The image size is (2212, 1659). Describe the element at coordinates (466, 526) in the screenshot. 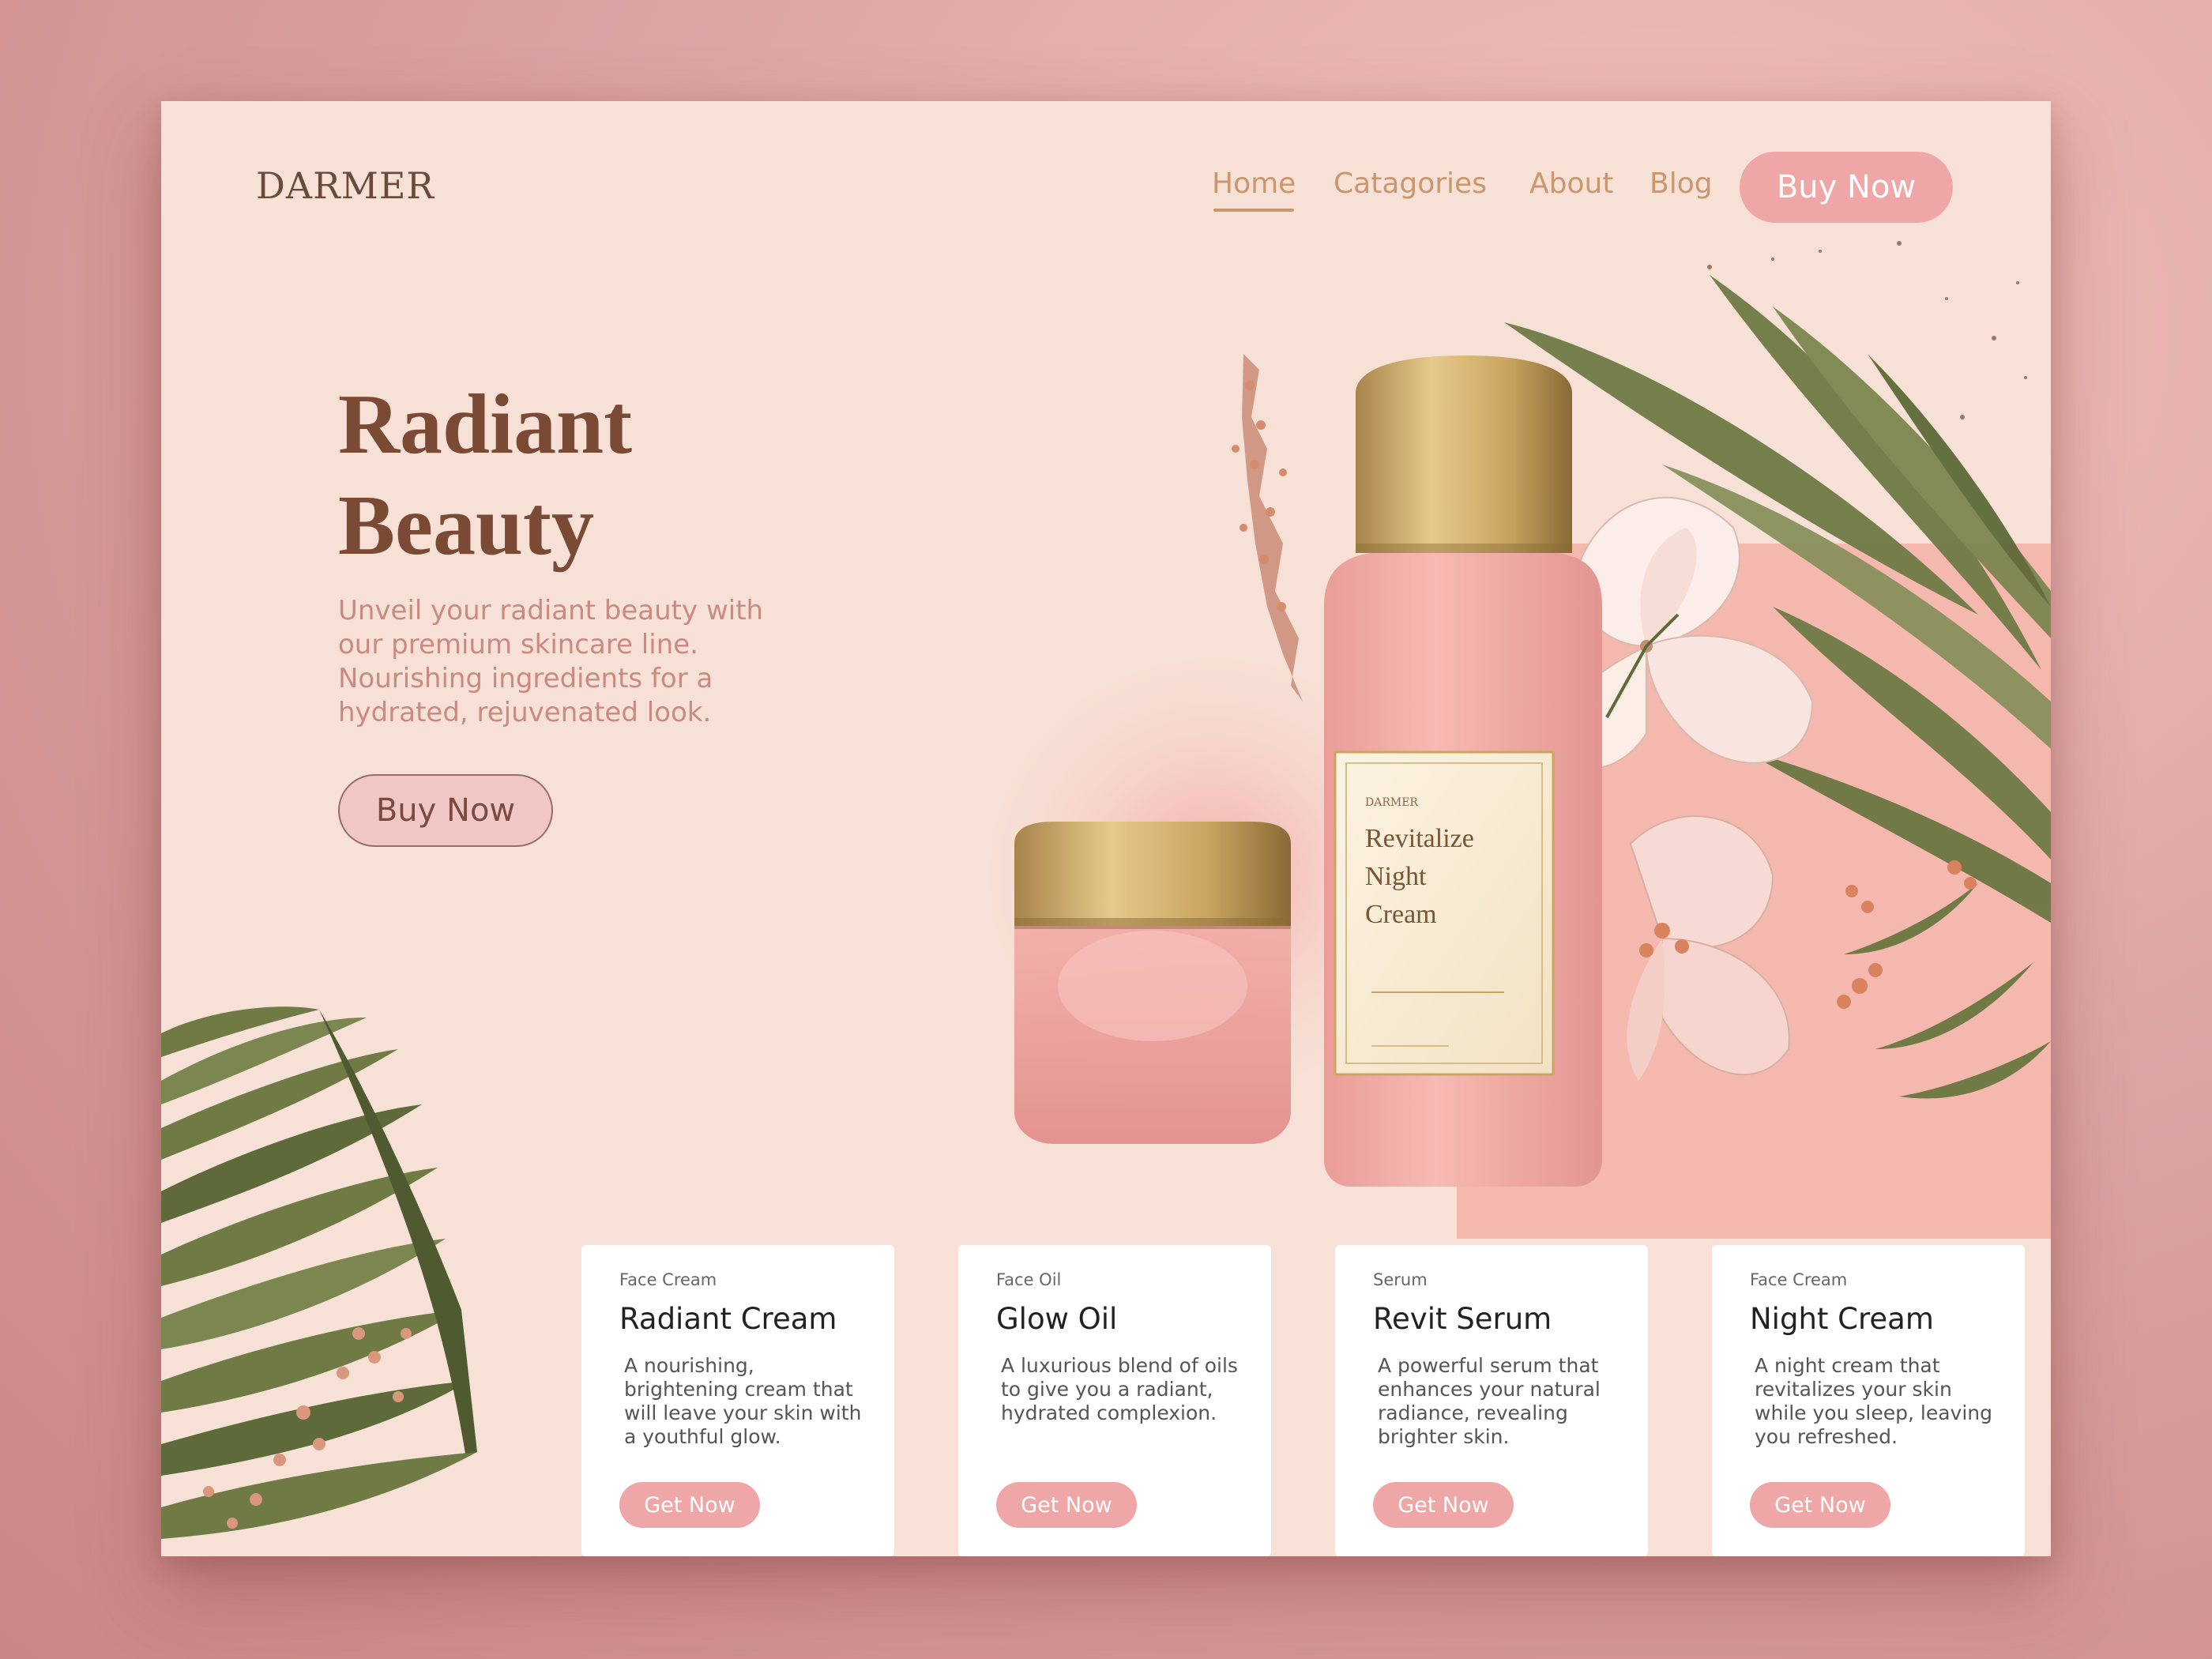

I see `hero-title-line2: Beauty` at that location.